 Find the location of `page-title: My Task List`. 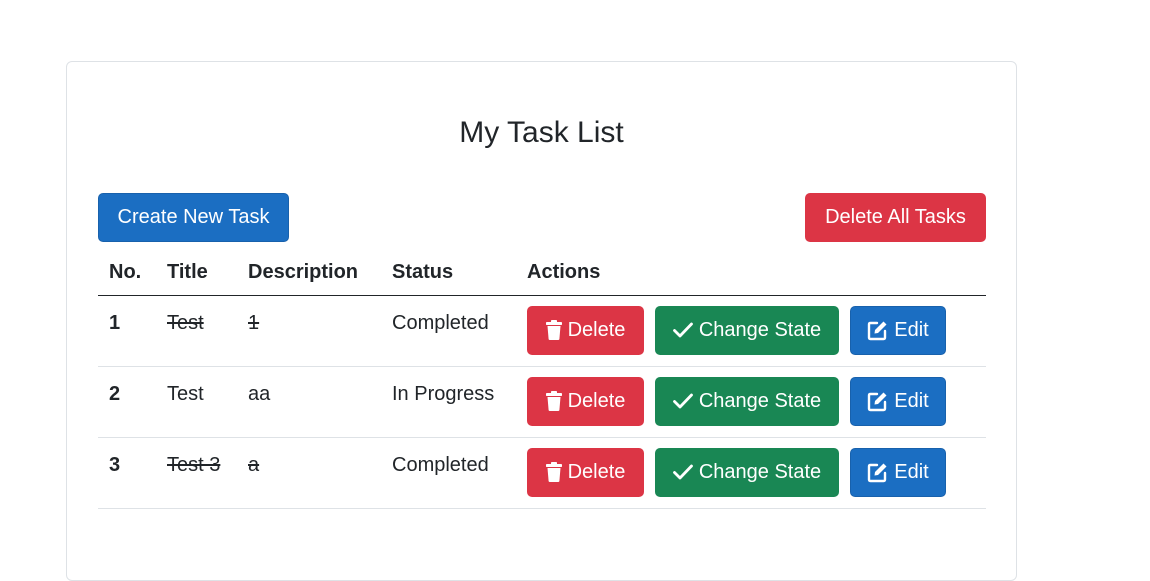

page-title: My Task List is located at coordinates (541, 132).